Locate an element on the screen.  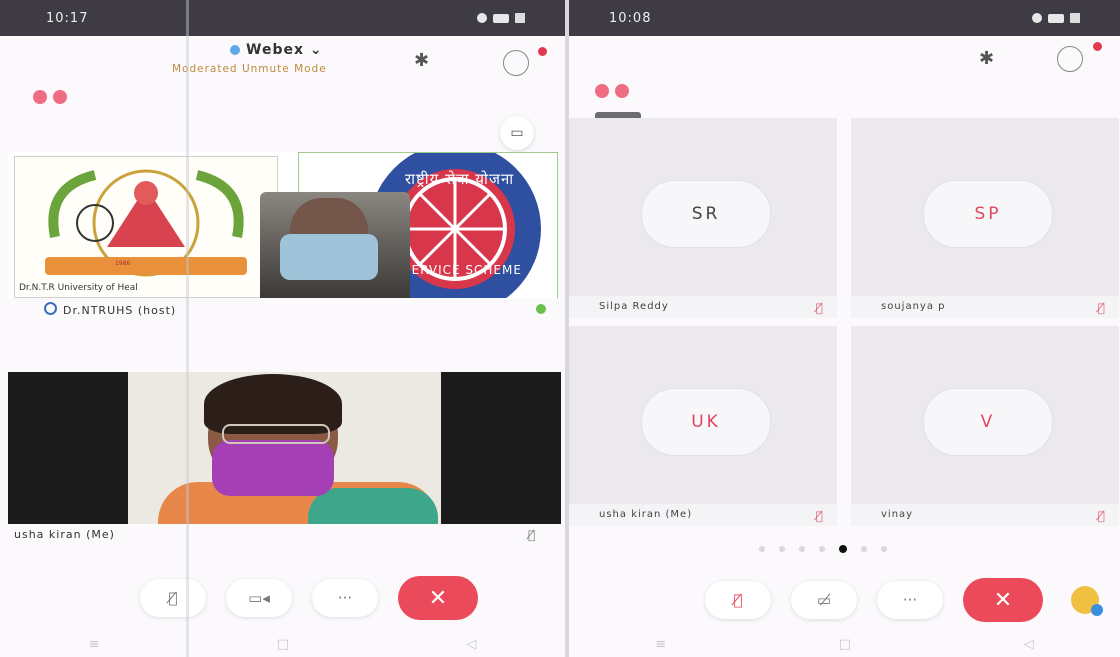
nss-service-scheme: SERVICE SCHEME is located at coordinates (462, 270).